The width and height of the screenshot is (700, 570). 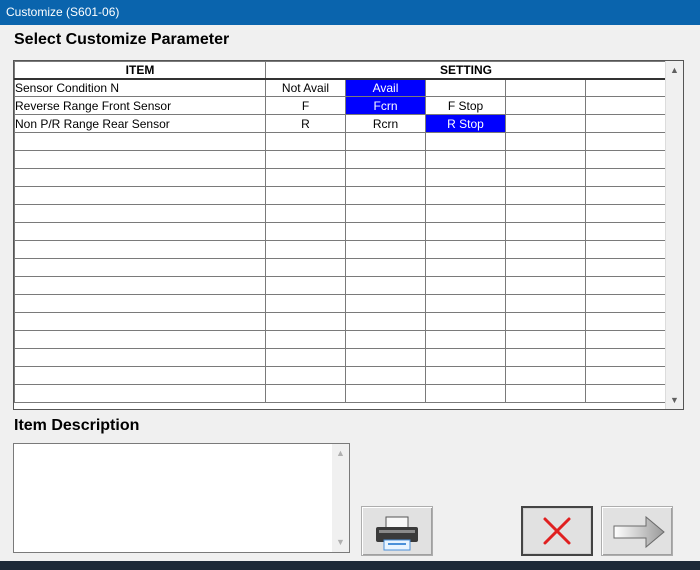 What do you see at coordinates (140, 70) in the screenshot?
I see `header-item: ITEM` at bounding box center [140, 70].